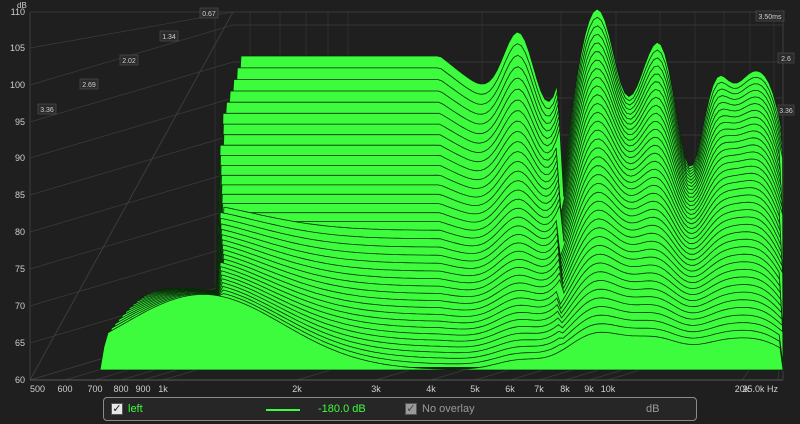 Image resolution: width=800 pixels, height=424 pixels. I want to click on x-tick-label: 3k, so click(376, 389).